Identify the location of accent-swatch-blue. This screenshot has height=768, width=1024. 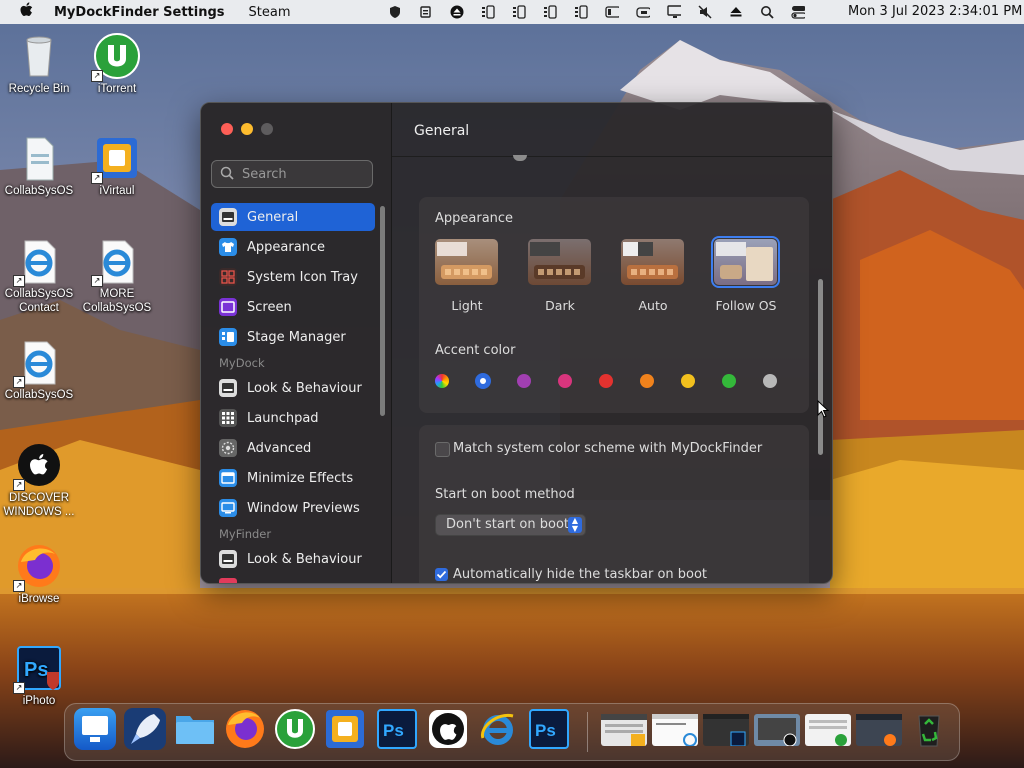
(483, 381).